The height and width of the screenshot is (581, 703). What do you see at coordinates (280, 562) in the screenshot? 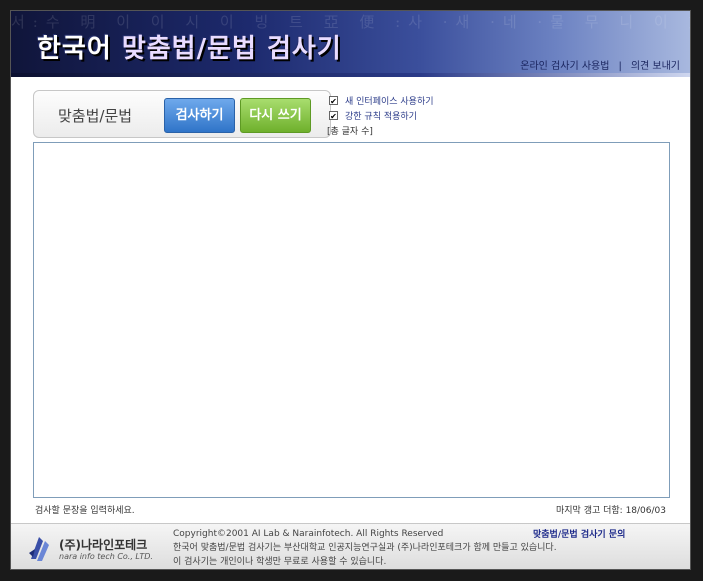
I see `footer-line-3: 이 검사기는 개인이나 학생만 무료로 사용할 수 있습니다.` at bounding box center [280, 562].